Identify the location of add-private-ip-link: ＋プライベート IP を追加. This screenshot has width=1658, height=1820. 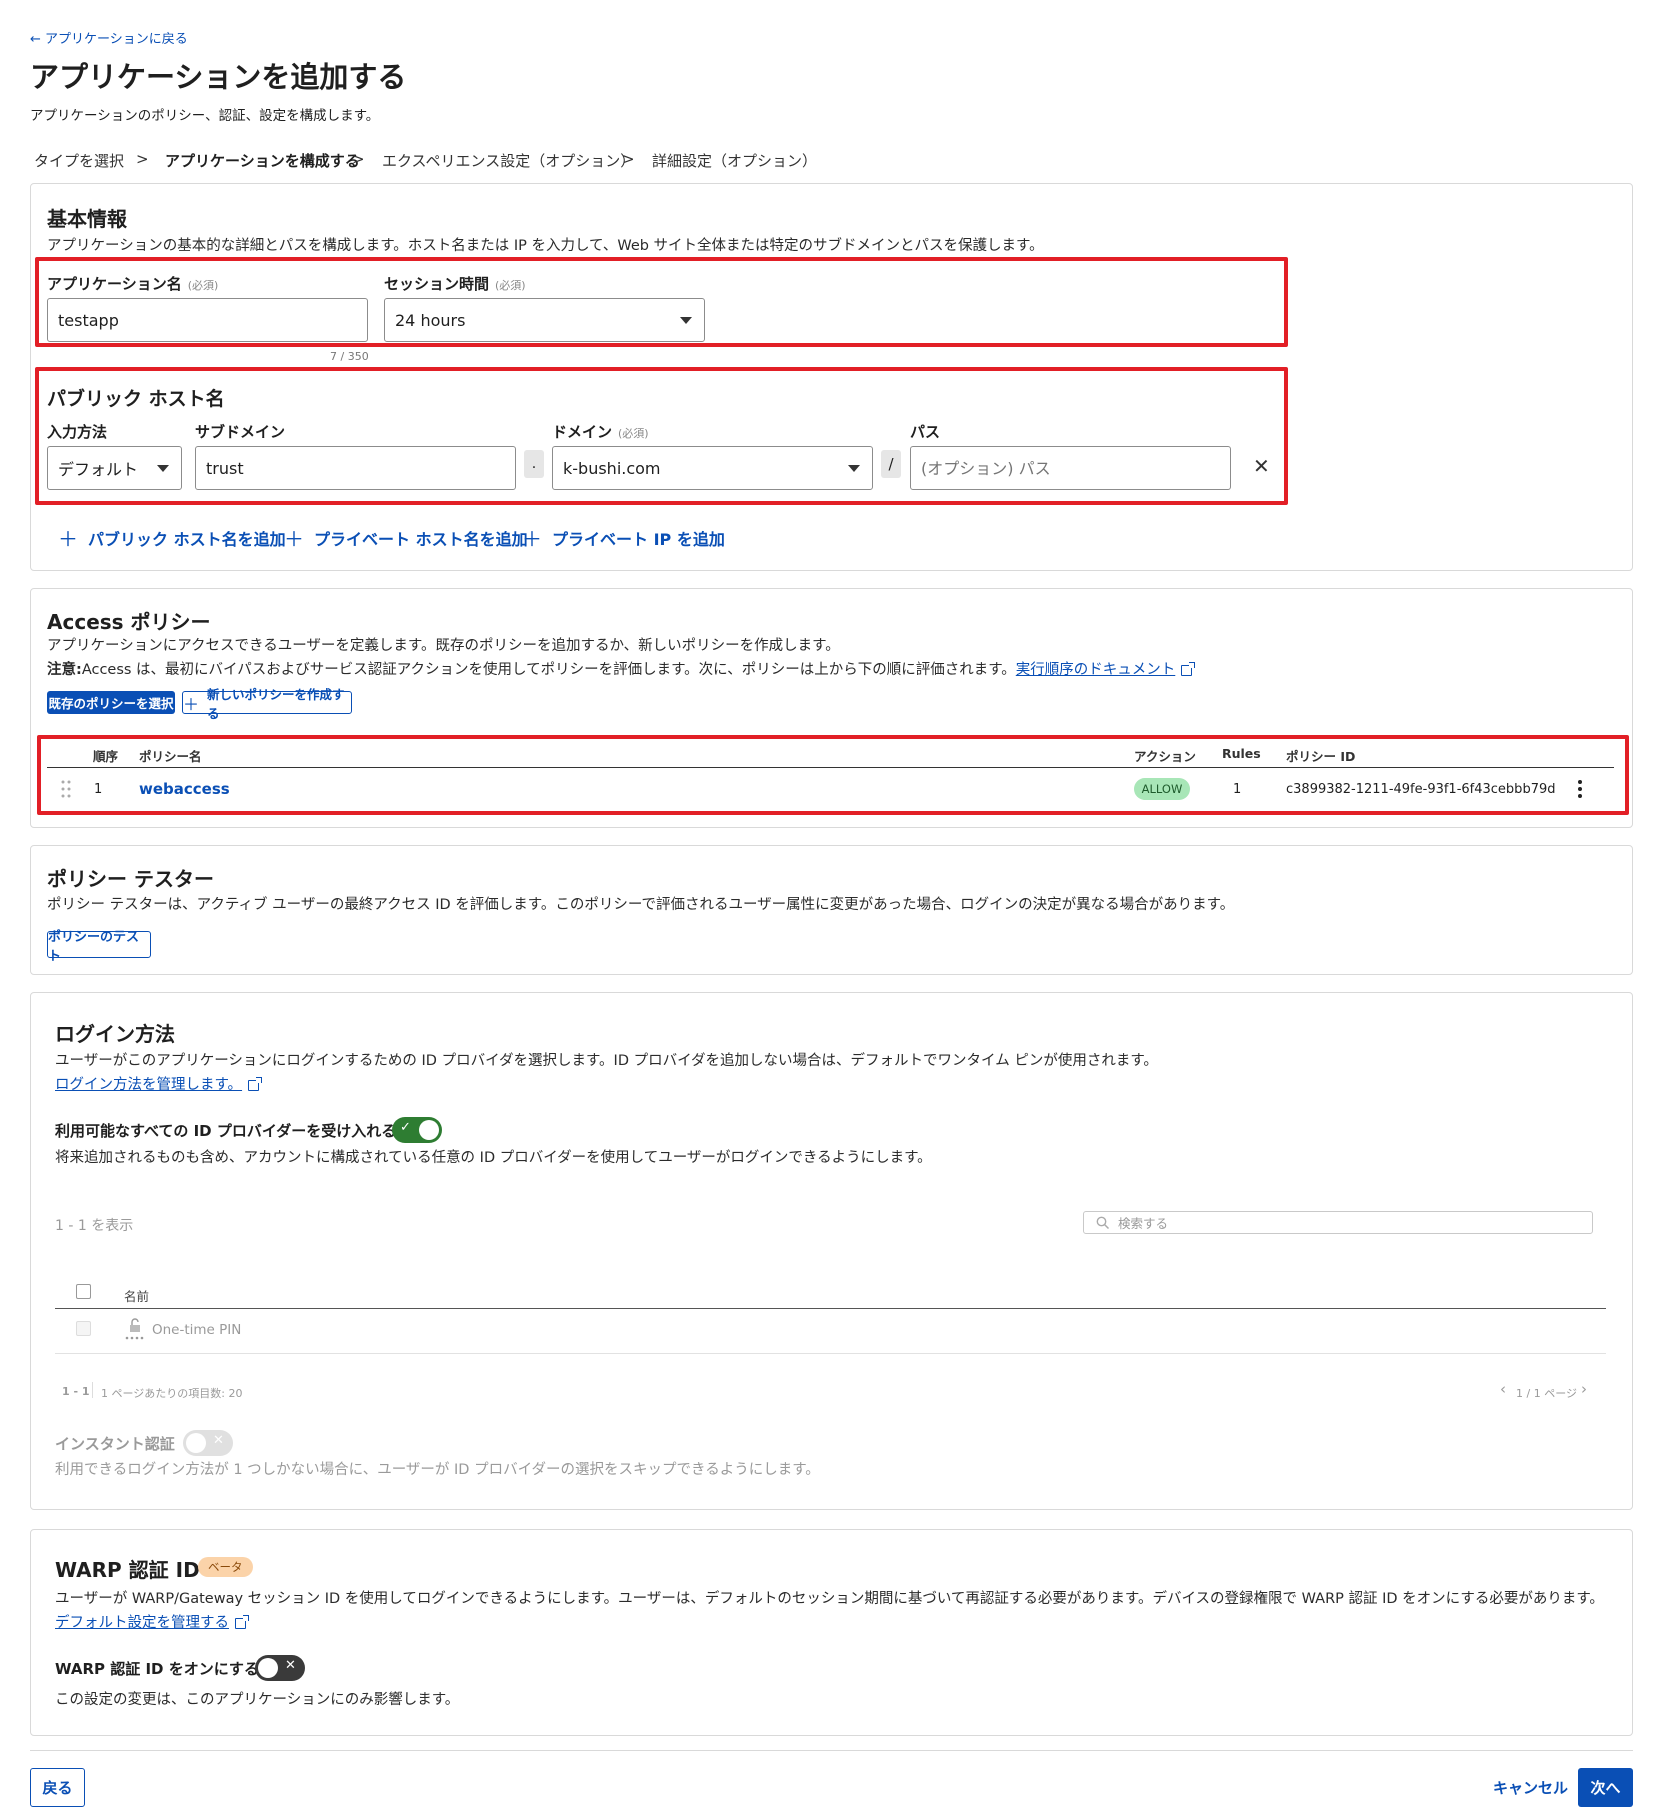
(623, 537).